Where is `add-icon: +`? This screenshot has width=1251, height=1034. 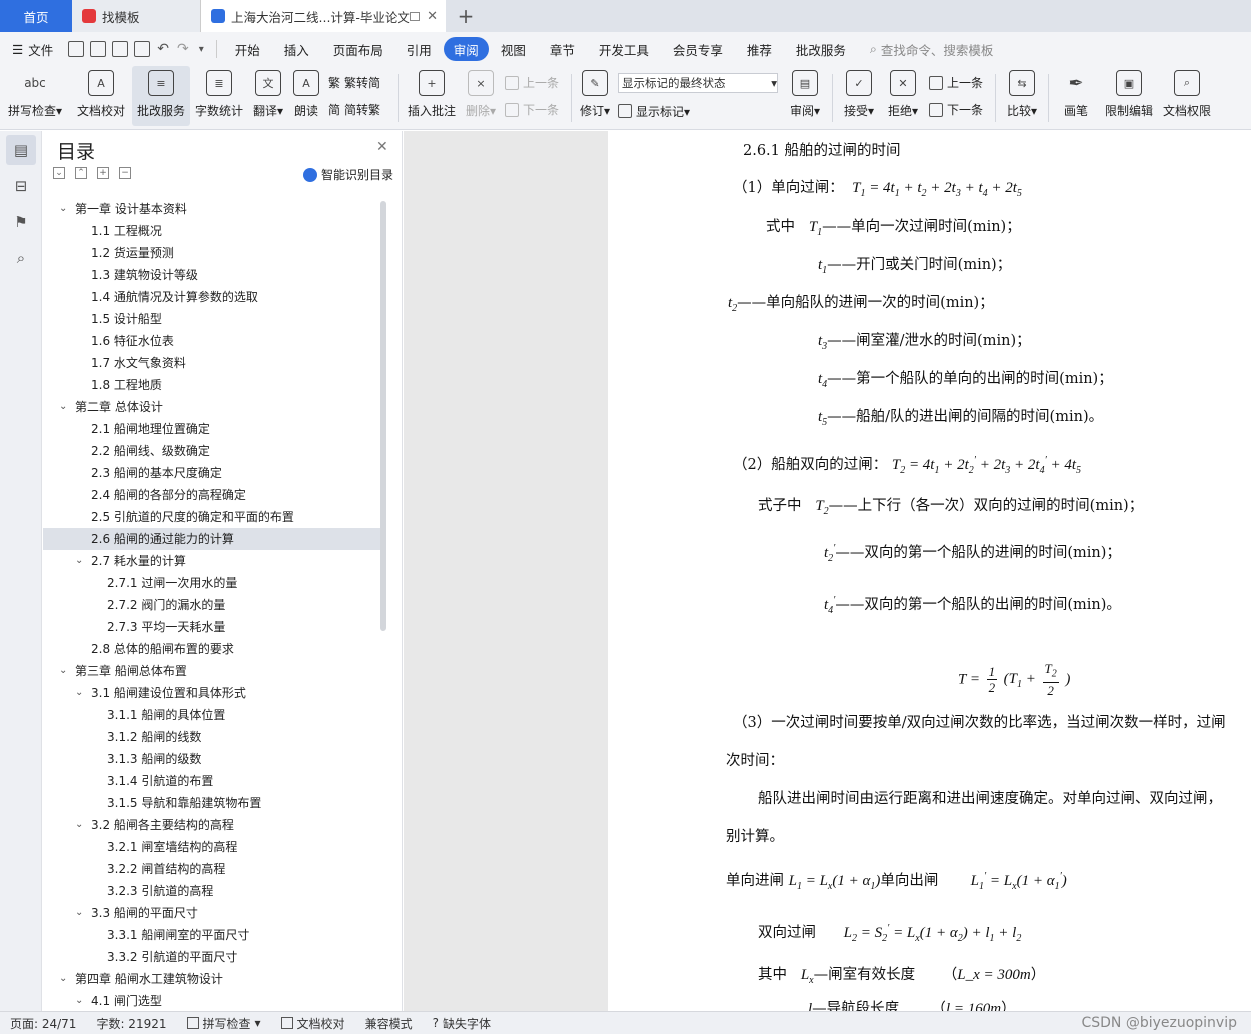
add-icon: + is located at coordinates (103, 173).